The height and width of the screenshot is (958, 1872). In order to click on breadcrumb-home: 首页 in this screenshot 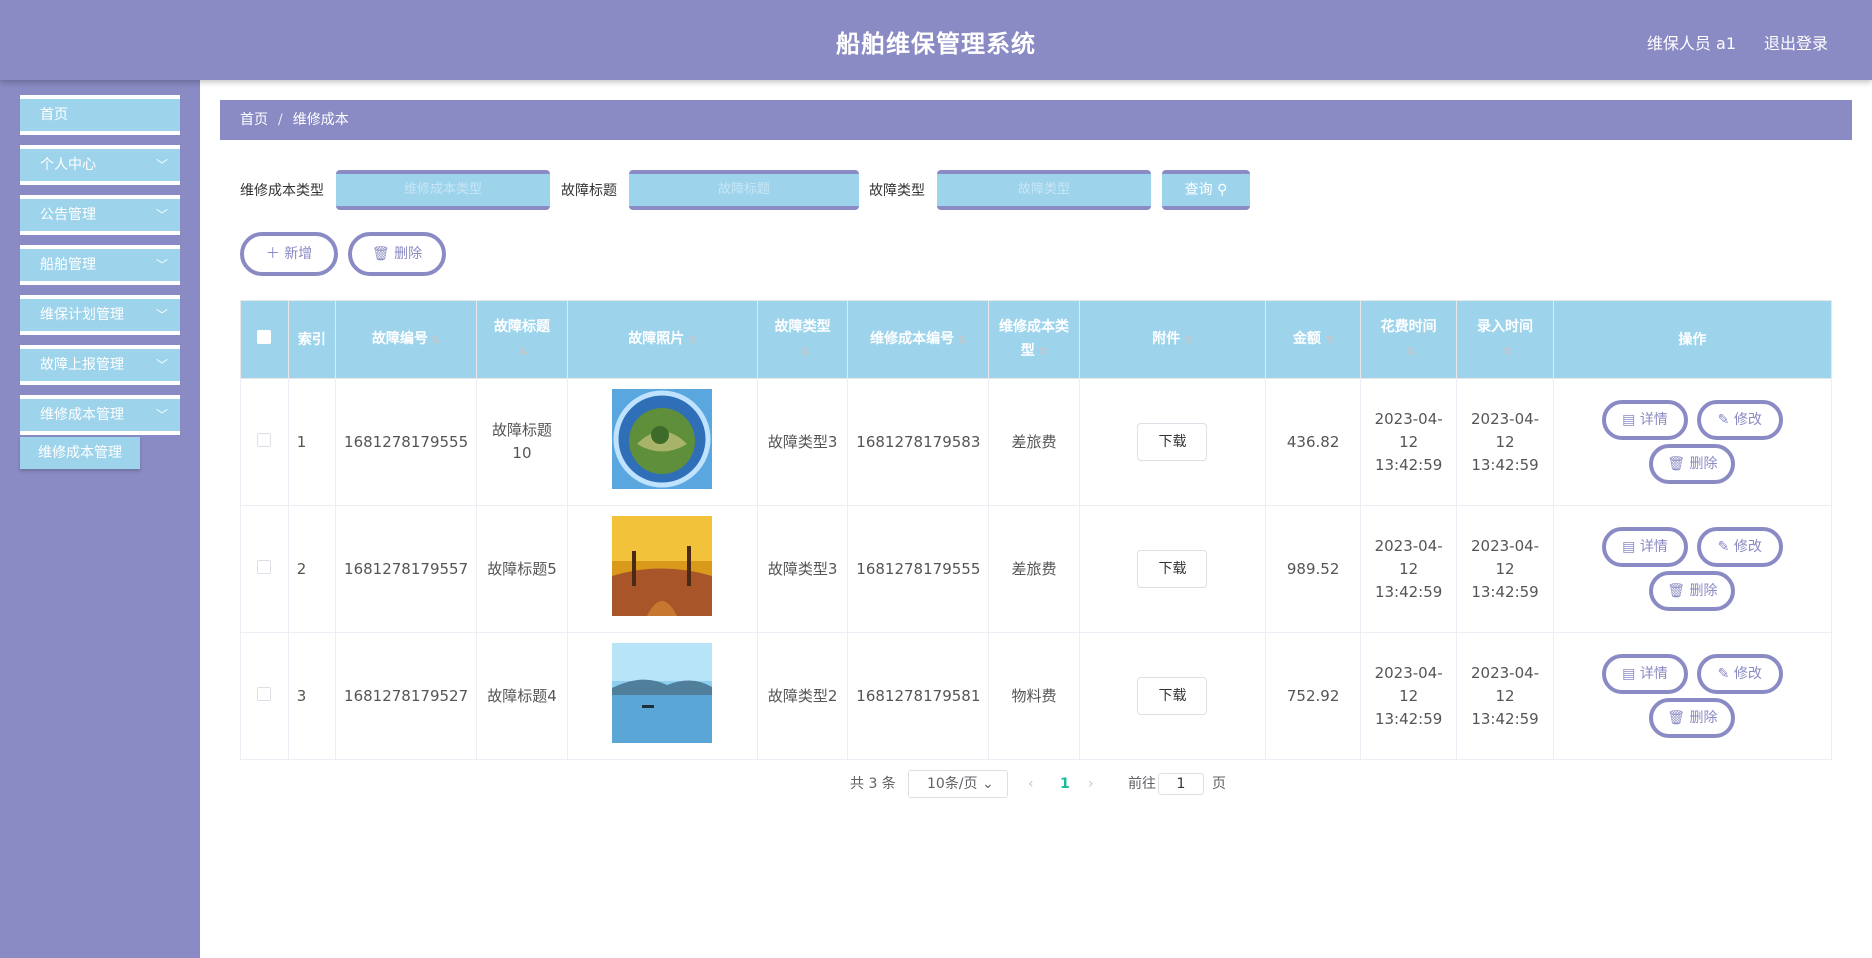, I will do `click(254, 120)`.